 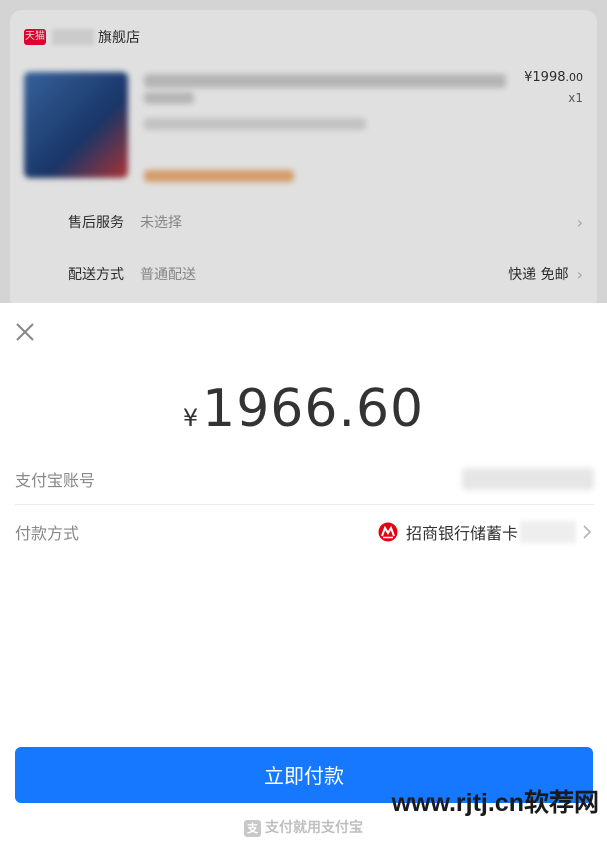 I want to click on payment-amount: ¥1966.60, so click(x=303, y=409).